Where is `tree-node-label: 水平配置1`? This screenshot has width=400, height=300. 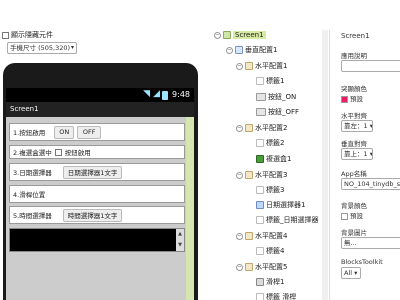
tree-node-label: 水平配置1 is located at coordinates (271, 66).